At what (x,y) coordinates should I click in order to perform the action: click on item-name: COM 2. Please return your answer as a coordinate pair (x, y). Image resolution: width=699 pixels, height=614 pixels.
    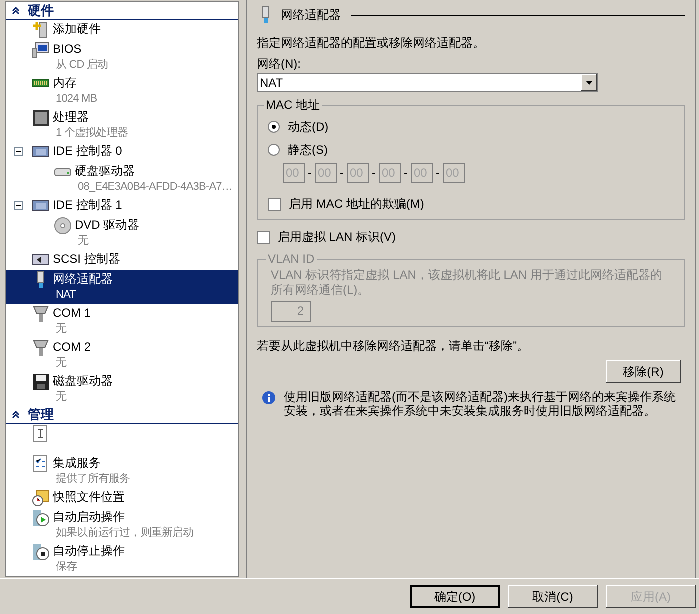
    Looking at the image, I should click on (72, 347).